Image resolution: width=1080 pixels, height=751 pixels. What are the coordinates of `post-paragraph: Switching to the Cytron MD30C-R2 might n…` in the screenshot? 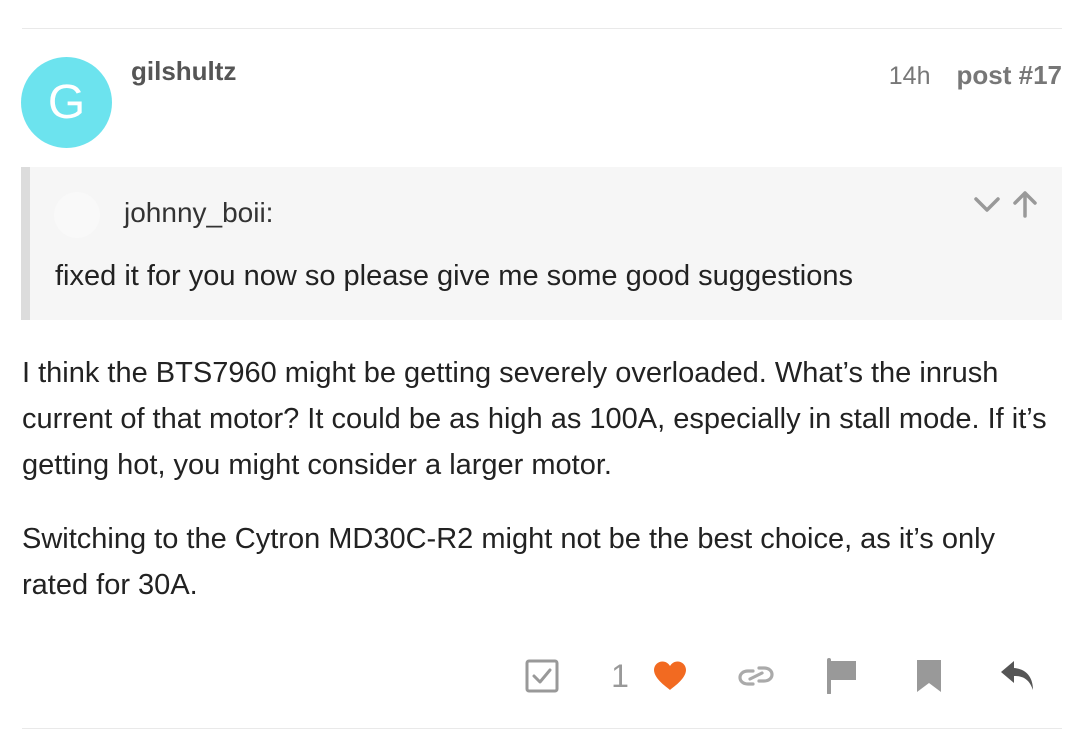 It's located at (509, 562).